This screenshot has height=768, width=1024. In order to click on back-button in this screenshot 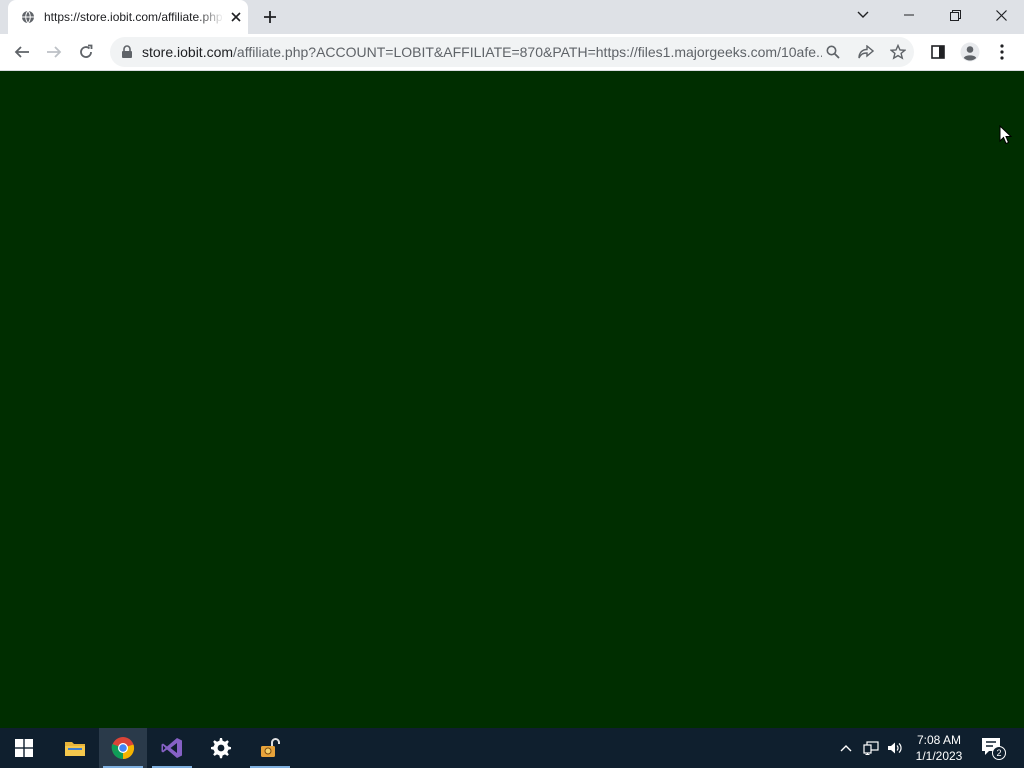, I will do `click(22, 52)`.